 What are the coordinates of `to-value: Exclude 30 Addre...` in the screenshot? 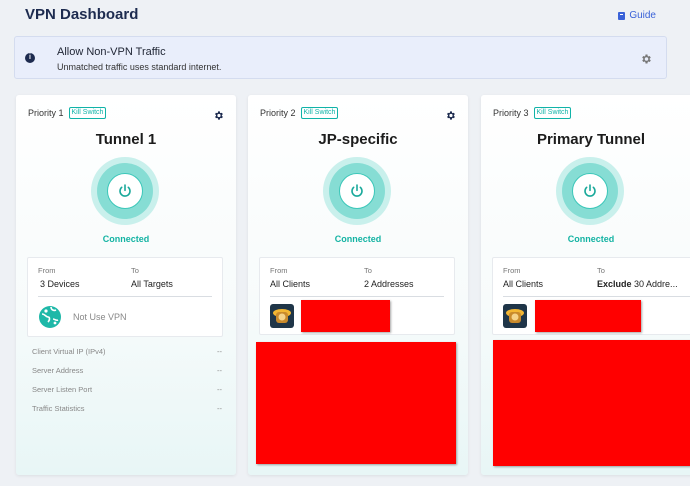 It's located at (637, 284).